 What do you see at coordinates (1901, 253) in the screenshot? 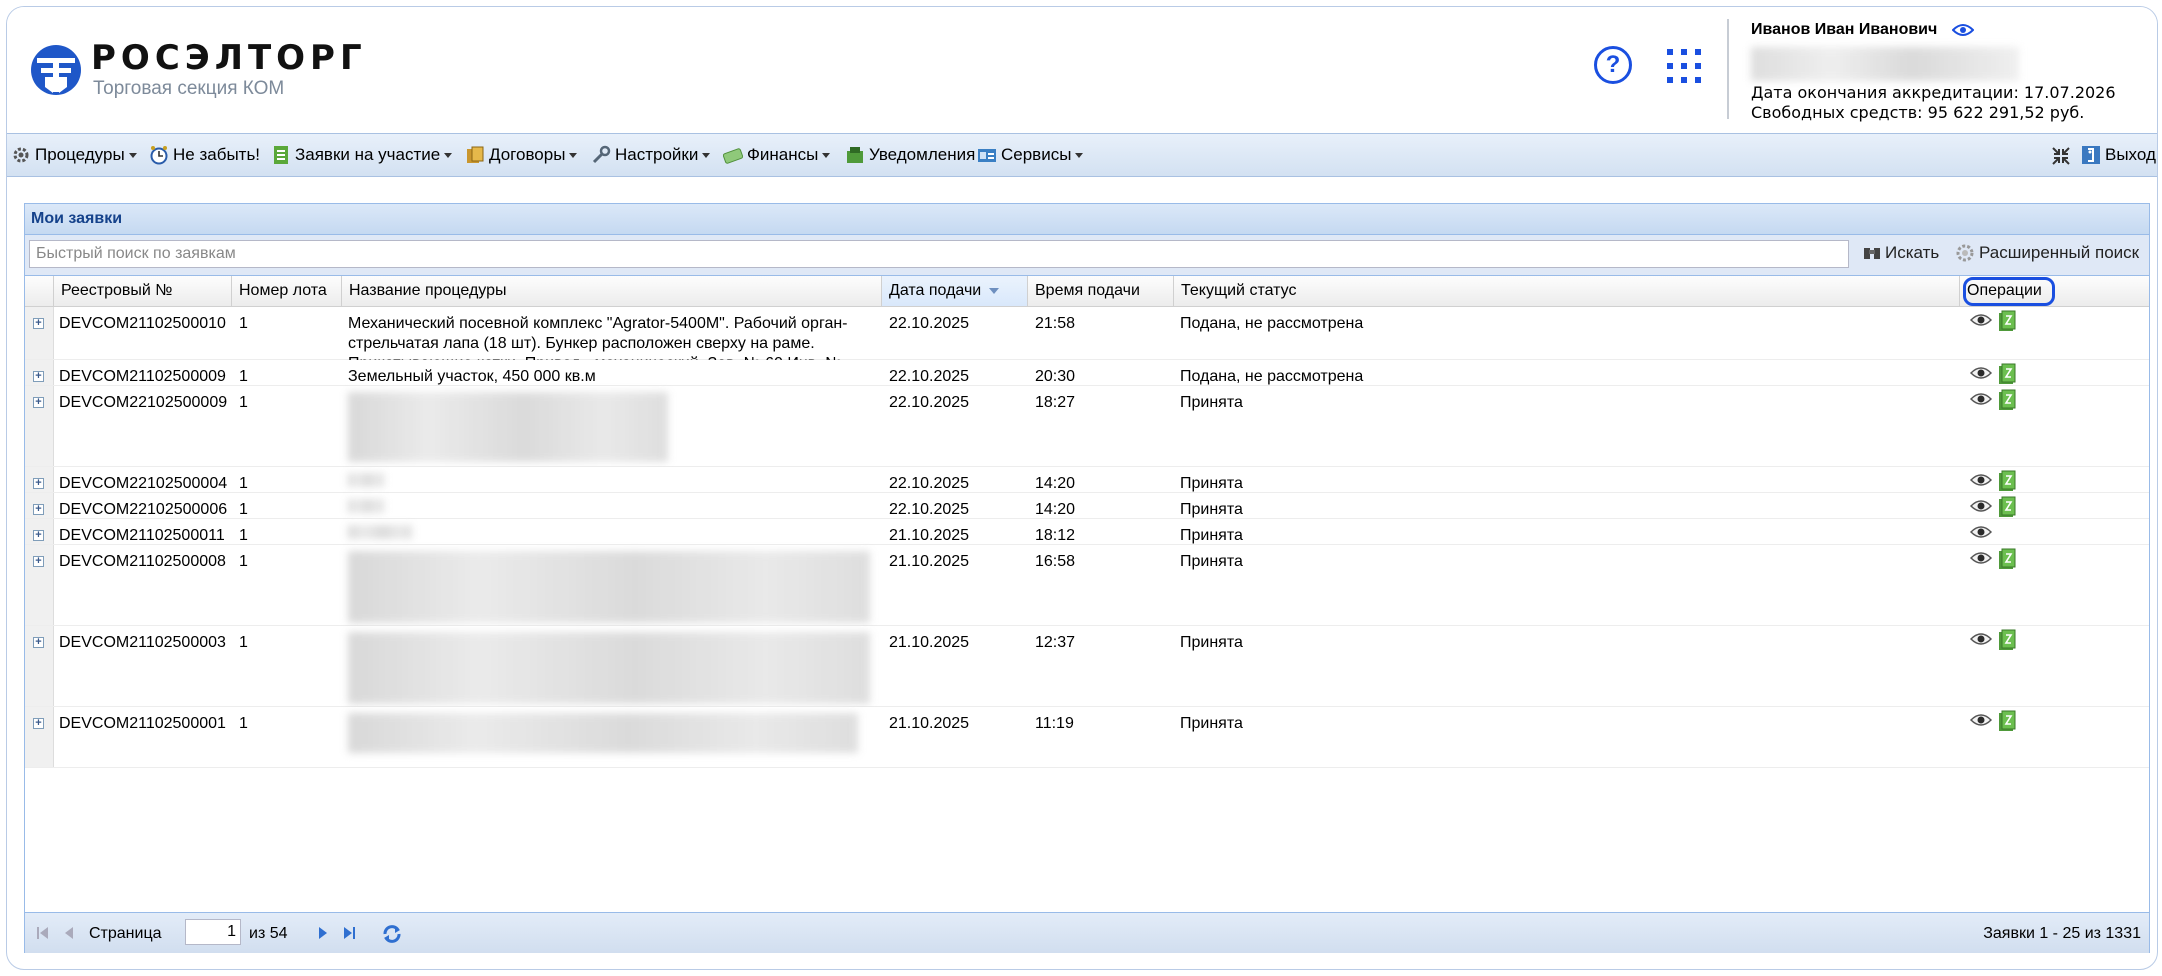
I see `search-button: Искать` at bounding box center [1901, 253].